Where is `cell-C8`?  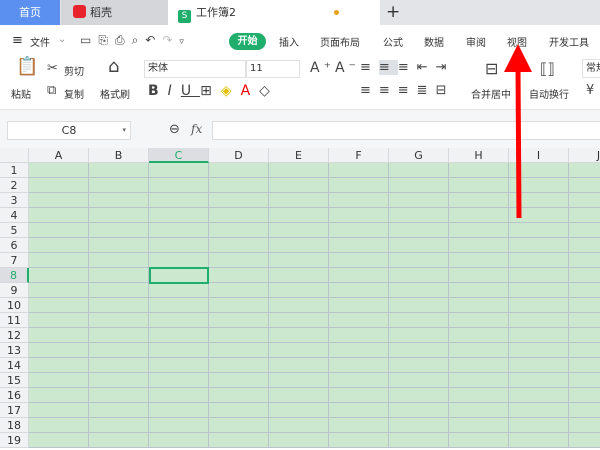 cell-C8 is located at coordinates (179, 275).